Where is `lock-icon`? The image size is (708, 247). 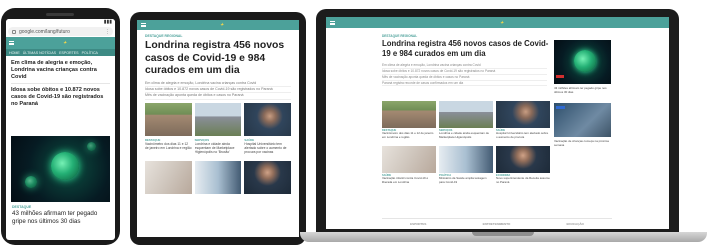
lock-icon is located at coordinates (14, 31).